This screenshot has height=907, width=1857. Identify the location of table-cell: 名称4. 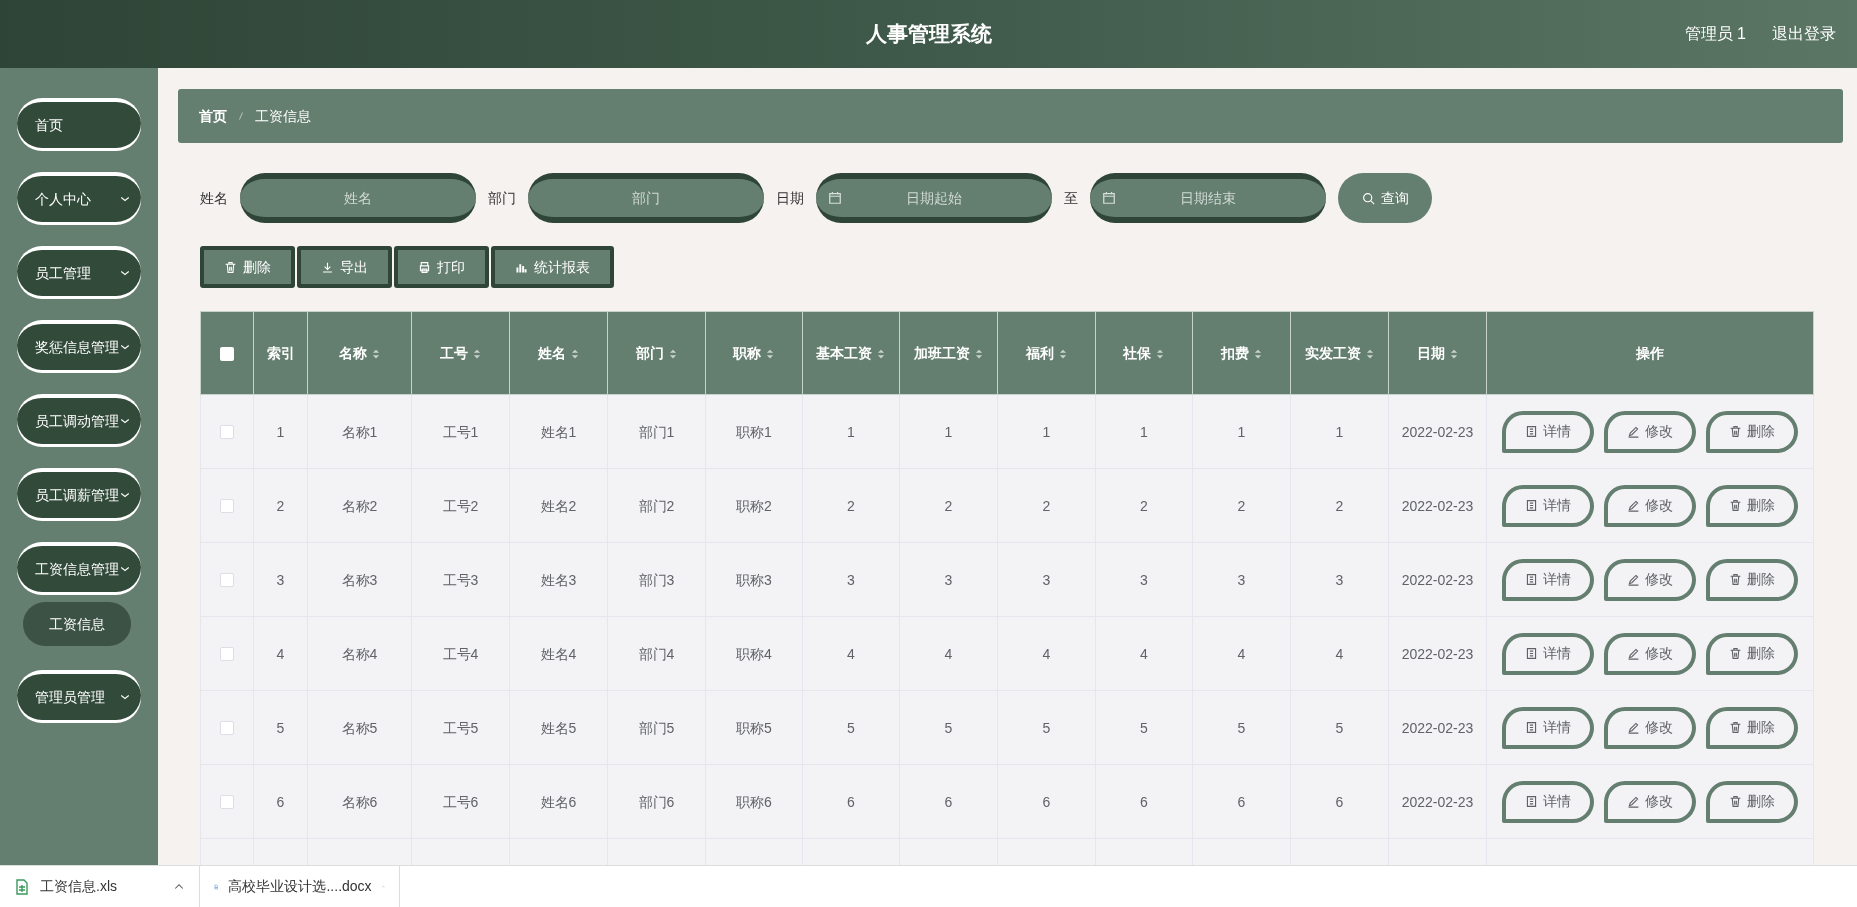
(359, 653).